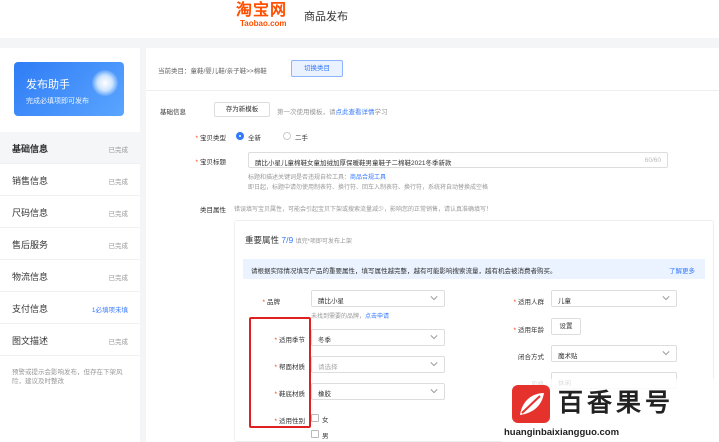  I want to click on crowd-label: * 适用人群, so click(528, 302).